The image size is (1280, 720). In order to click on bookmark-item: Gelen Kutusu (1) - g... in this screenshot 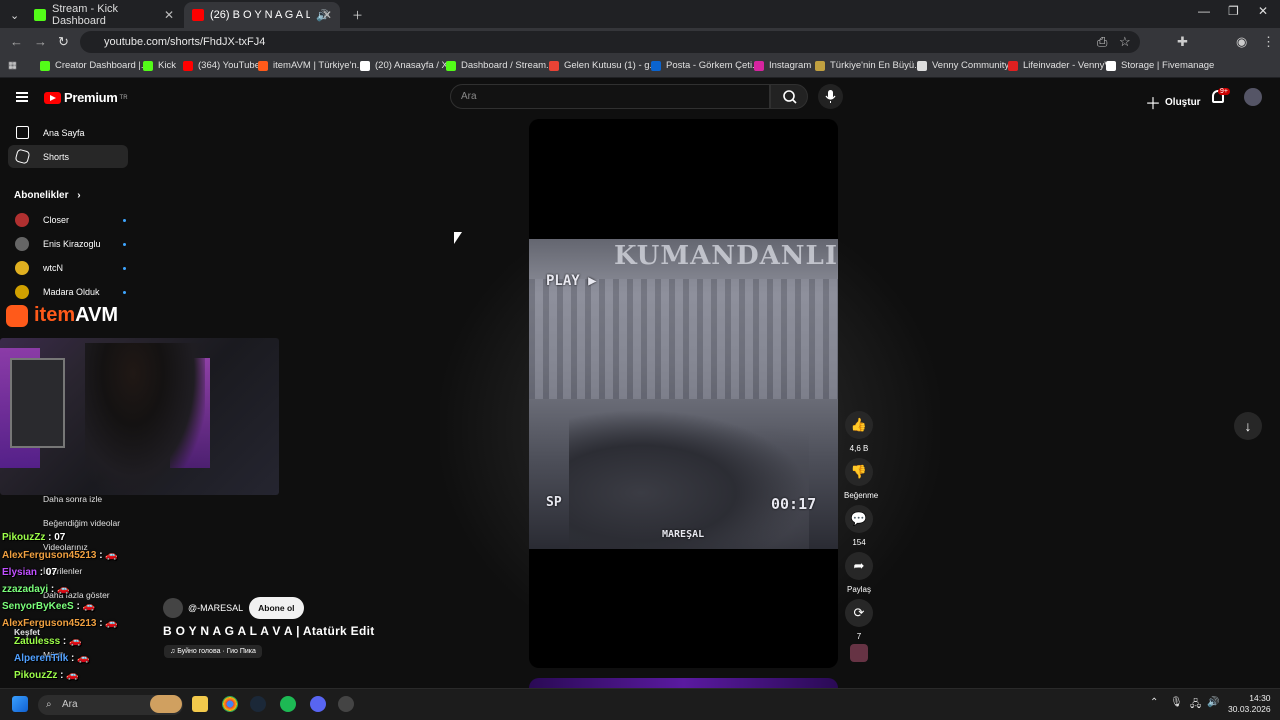, I will do `click(603, 65)`.